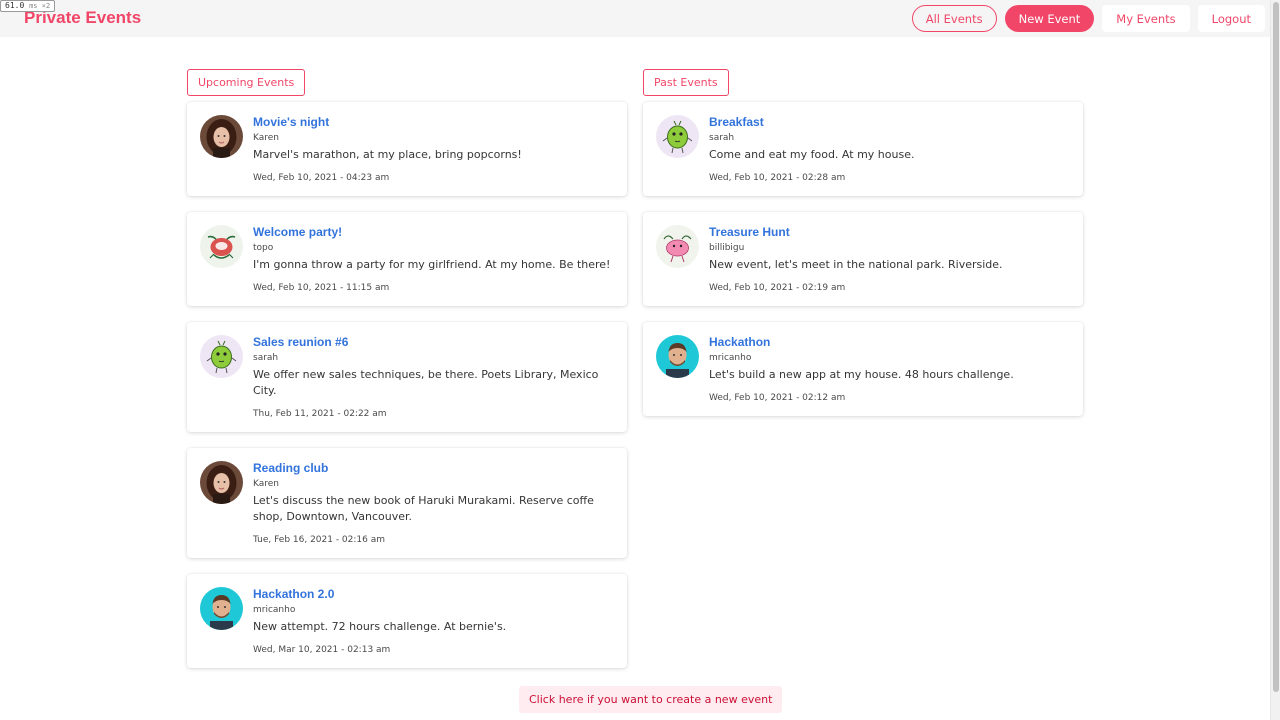 The image size is (1280, 720). What do you see at coordinates (1276, 347) in the screenshot?
I see `scrollbar-thumb` at bounding box center [1276, 347].